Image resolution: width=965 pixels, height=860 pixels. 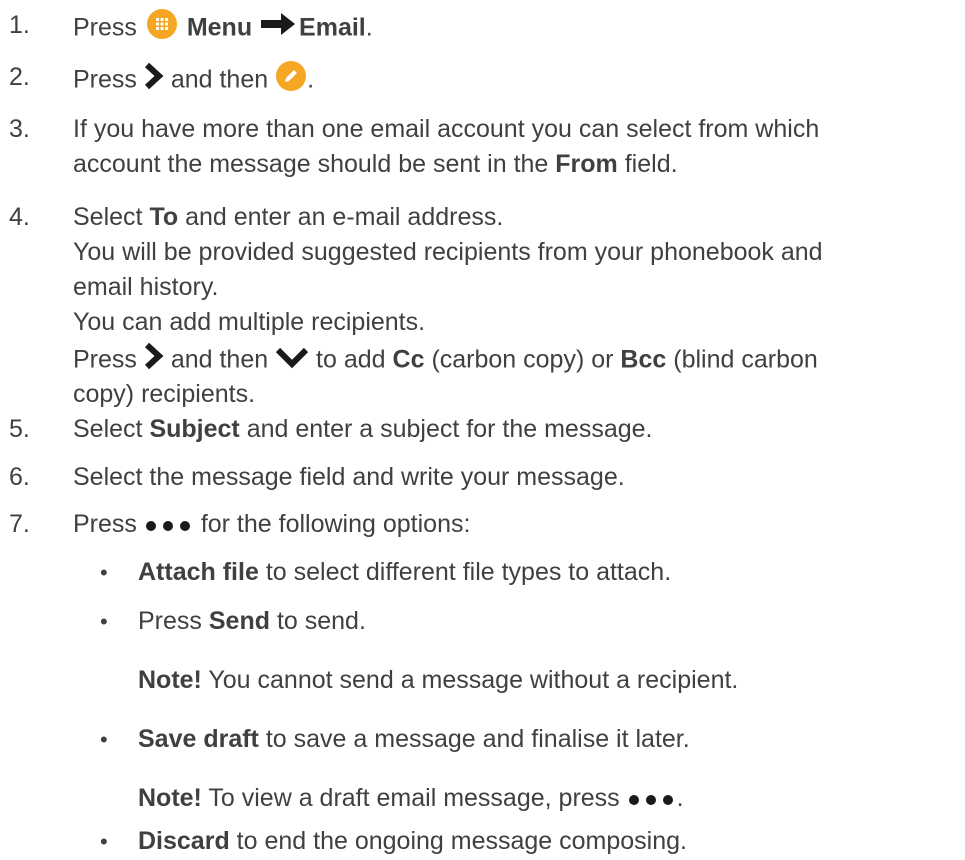 What do you see at coordinates (19, 477) in the screenshot?
I see `step-number: 6.` at bounding box center [19, 477].